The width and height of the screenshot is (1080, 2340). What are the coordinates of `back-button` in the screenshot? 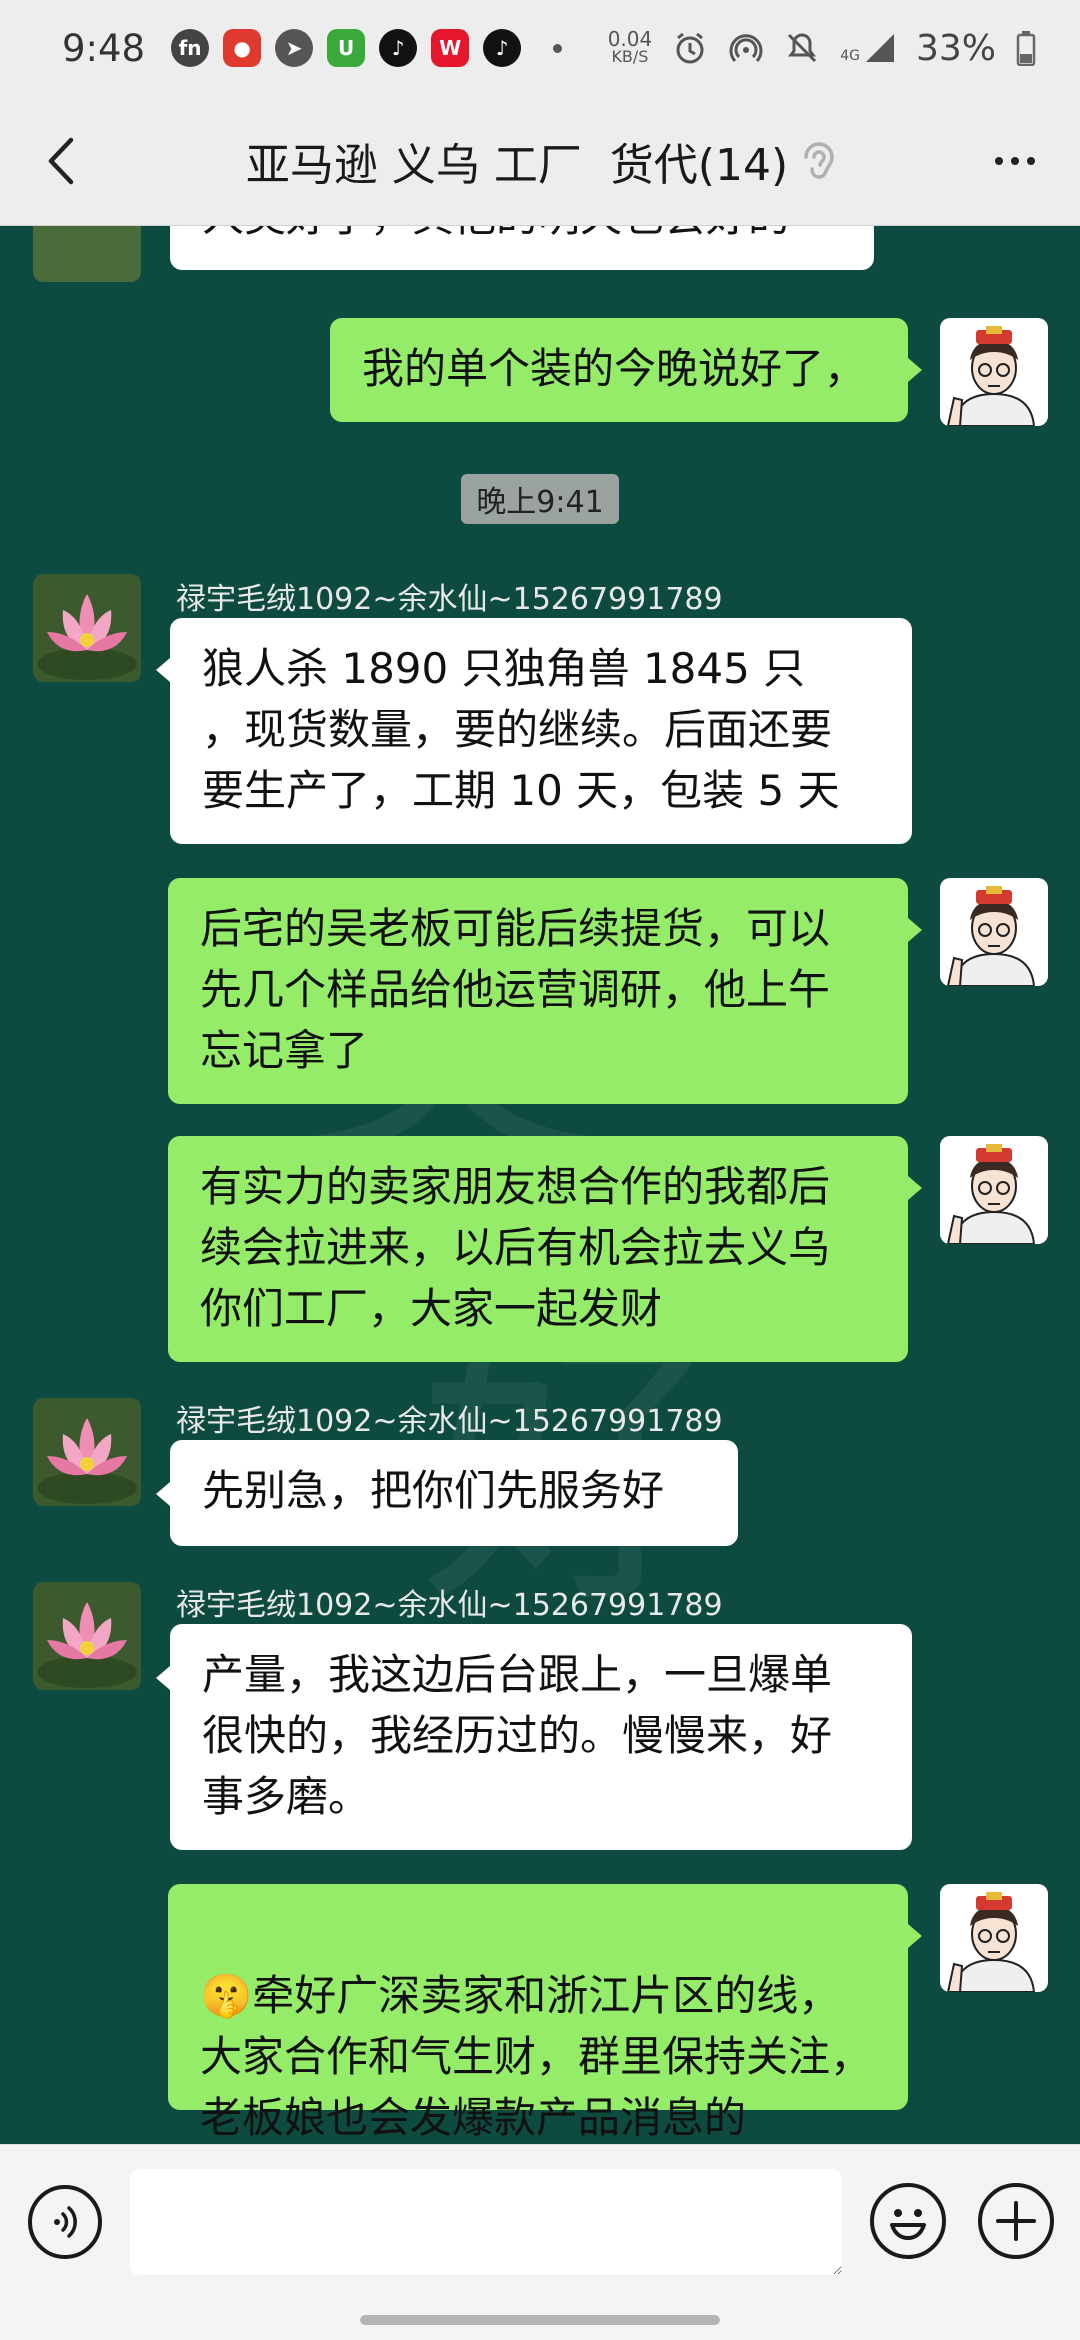 It's located at (60, 161).